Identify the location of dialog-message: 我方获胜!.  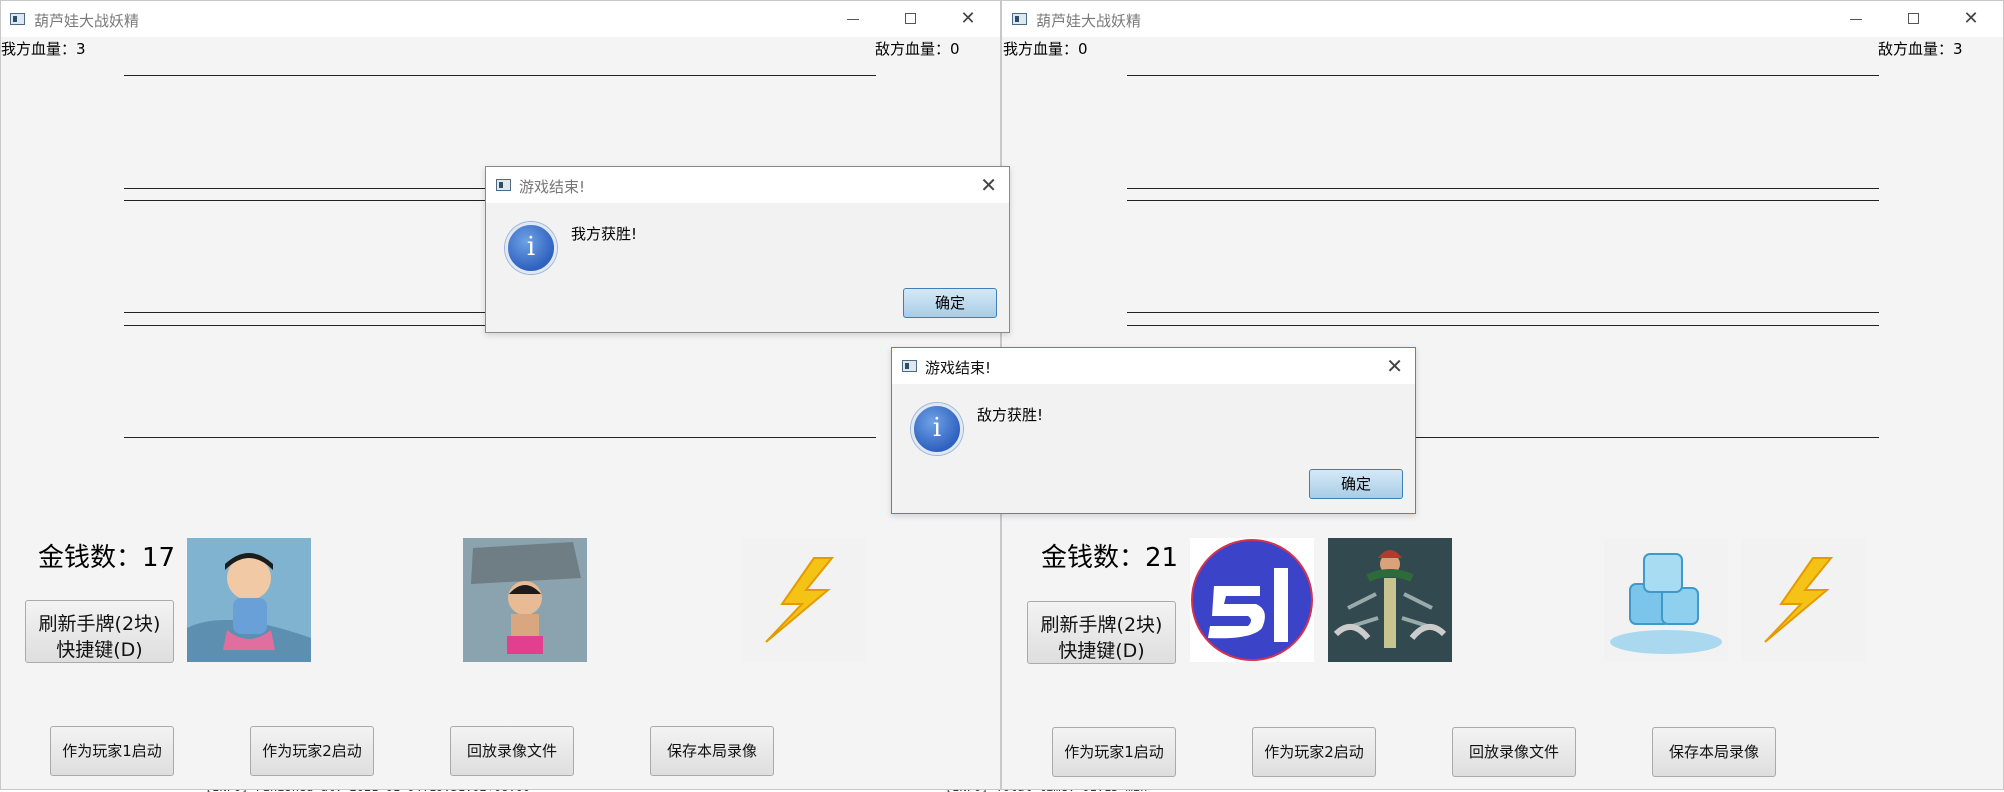
(604, 234).